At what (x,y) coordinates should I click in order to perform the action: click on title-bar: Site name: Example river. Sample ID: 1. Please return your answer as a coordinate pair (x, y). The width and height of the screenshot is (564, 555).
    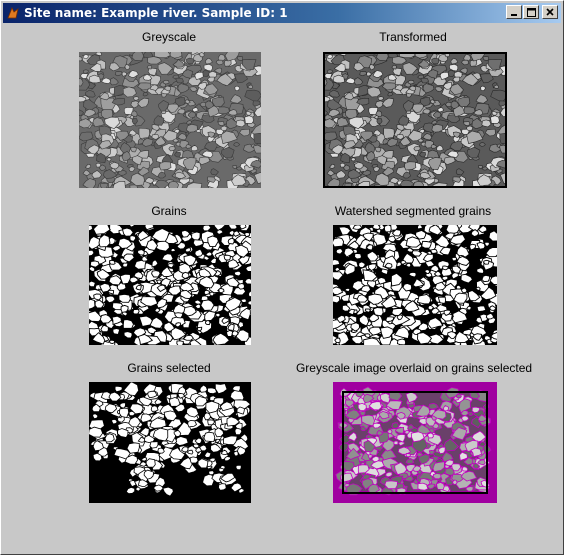
    Looking at the image, I should click on (282, 13).